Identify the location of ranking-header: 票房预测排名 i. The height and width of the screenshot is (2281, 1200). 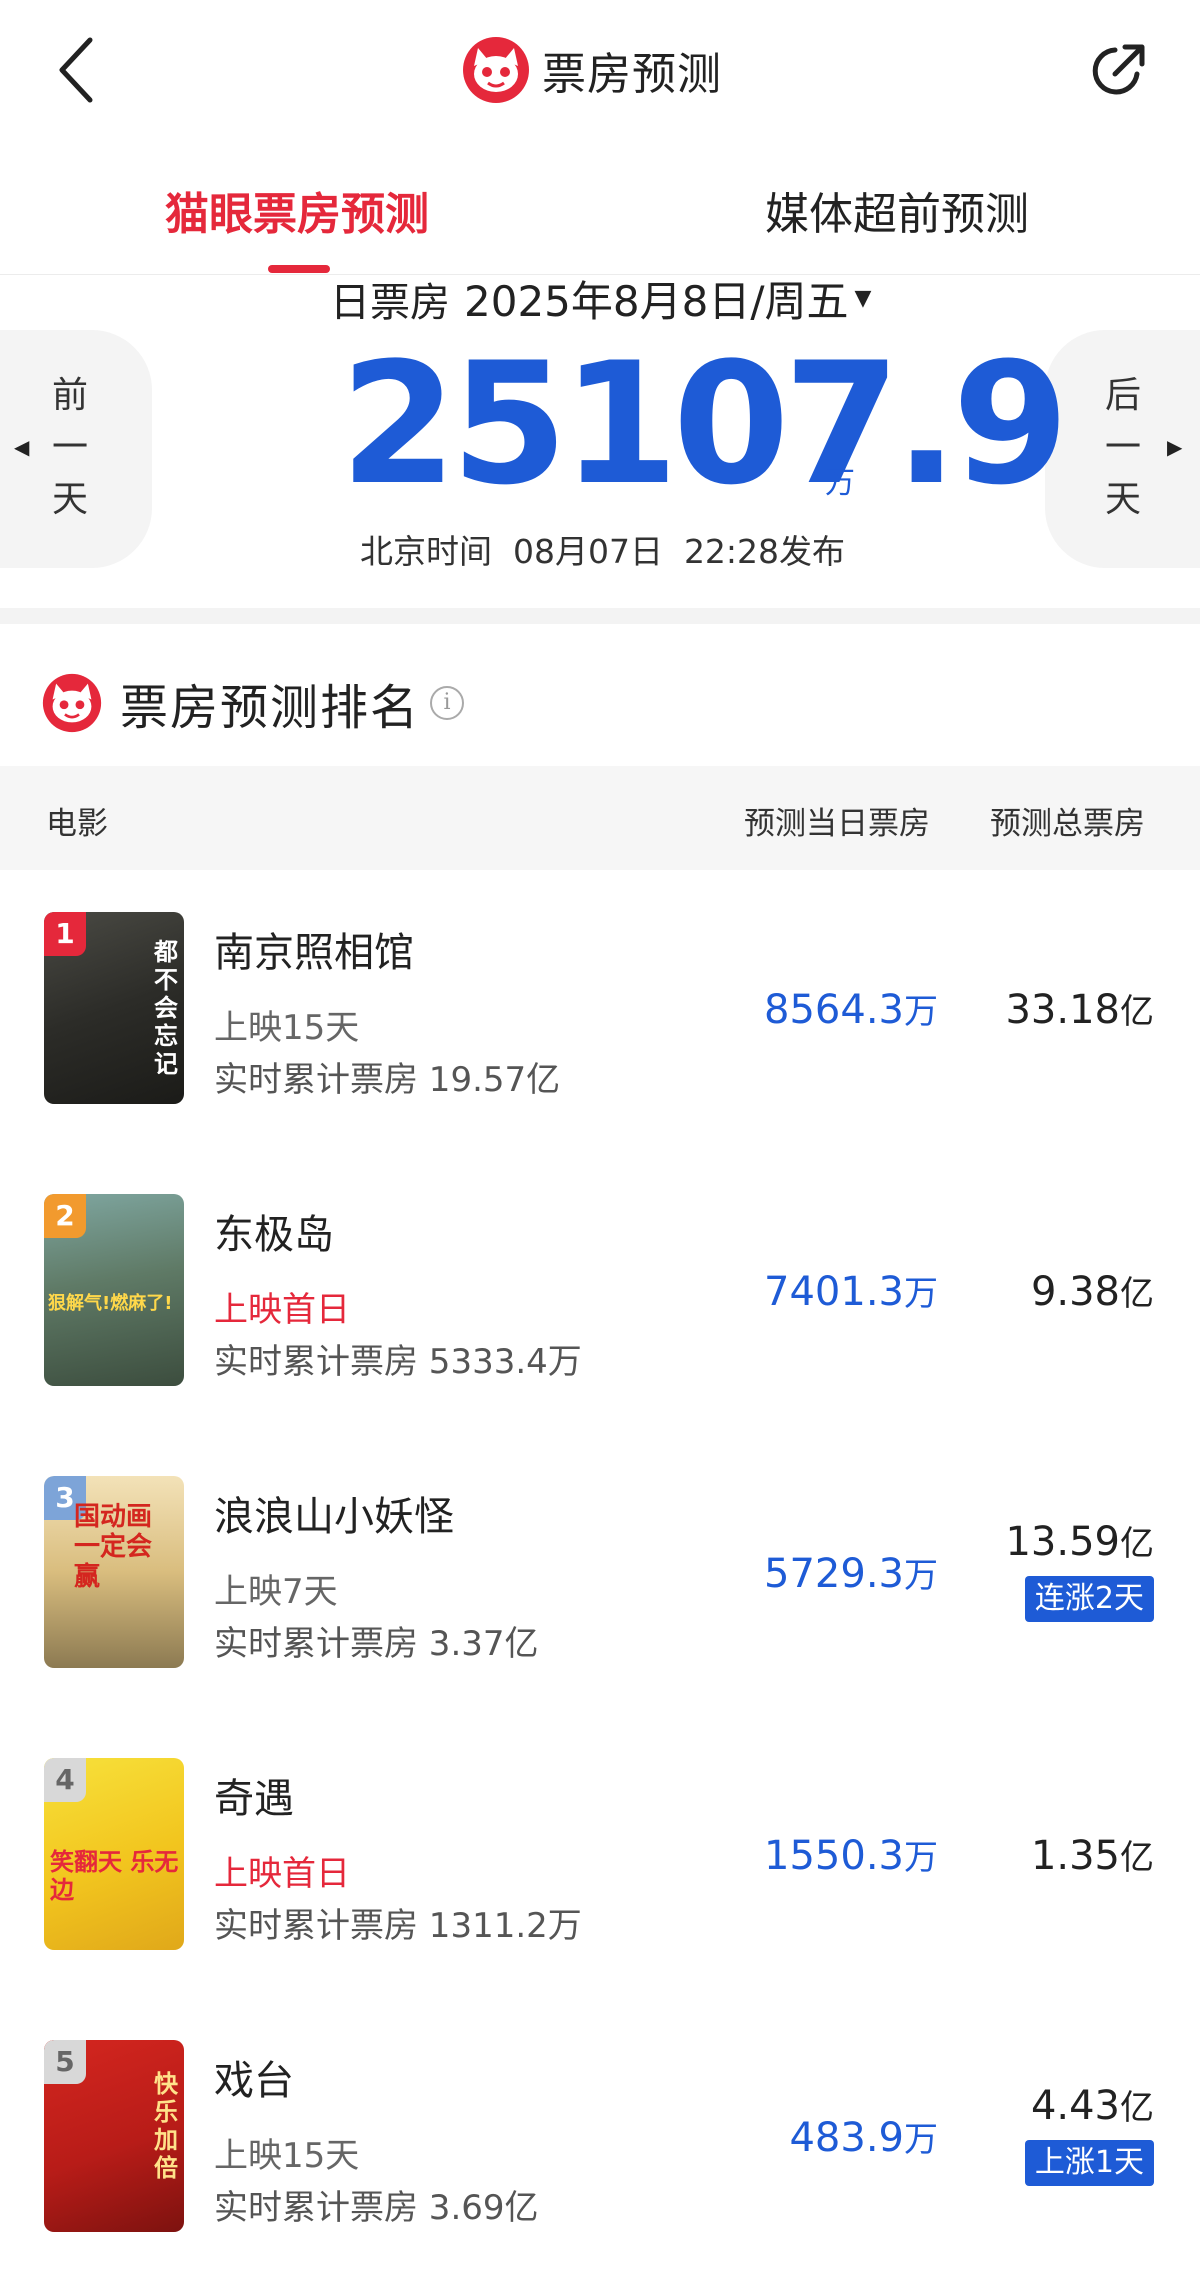
(253, 703).